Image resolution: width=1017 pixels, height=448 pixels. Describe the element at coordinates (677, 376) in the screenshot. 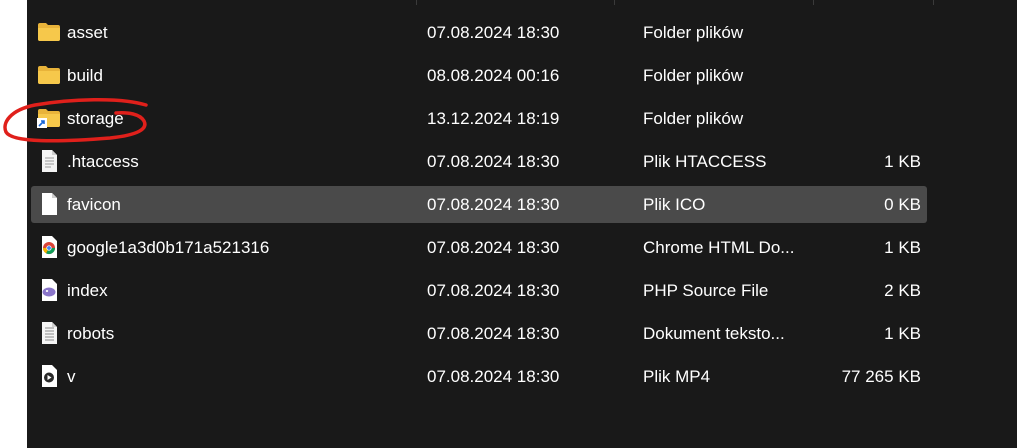

I see `file-type: Plik MP4` at that location.